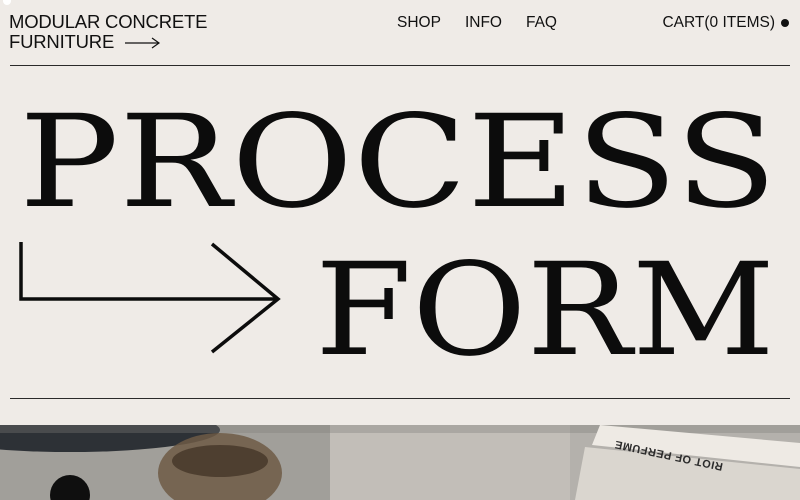 This screenshot has width=800, height=500. What do you see at coordinates (400, 398) in the screenshot?
I see `hero-divider` at bounding box center [400, 398].